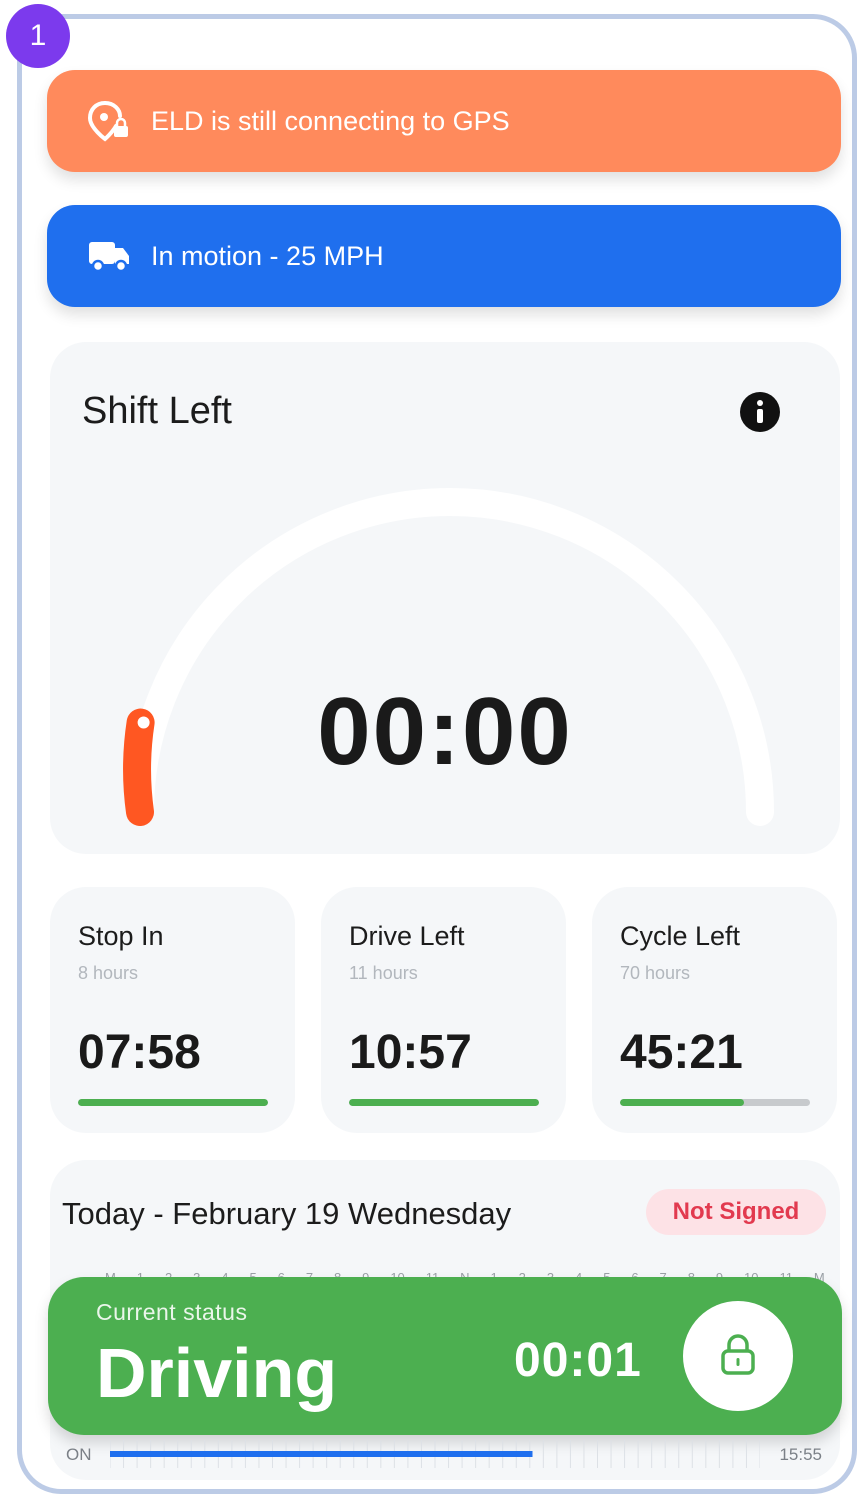 This screenshot has width=863, height=1494. Describe the element at coordinates (217, 1373) in the screenshot. I see `current-status-value: Driving` at that location.